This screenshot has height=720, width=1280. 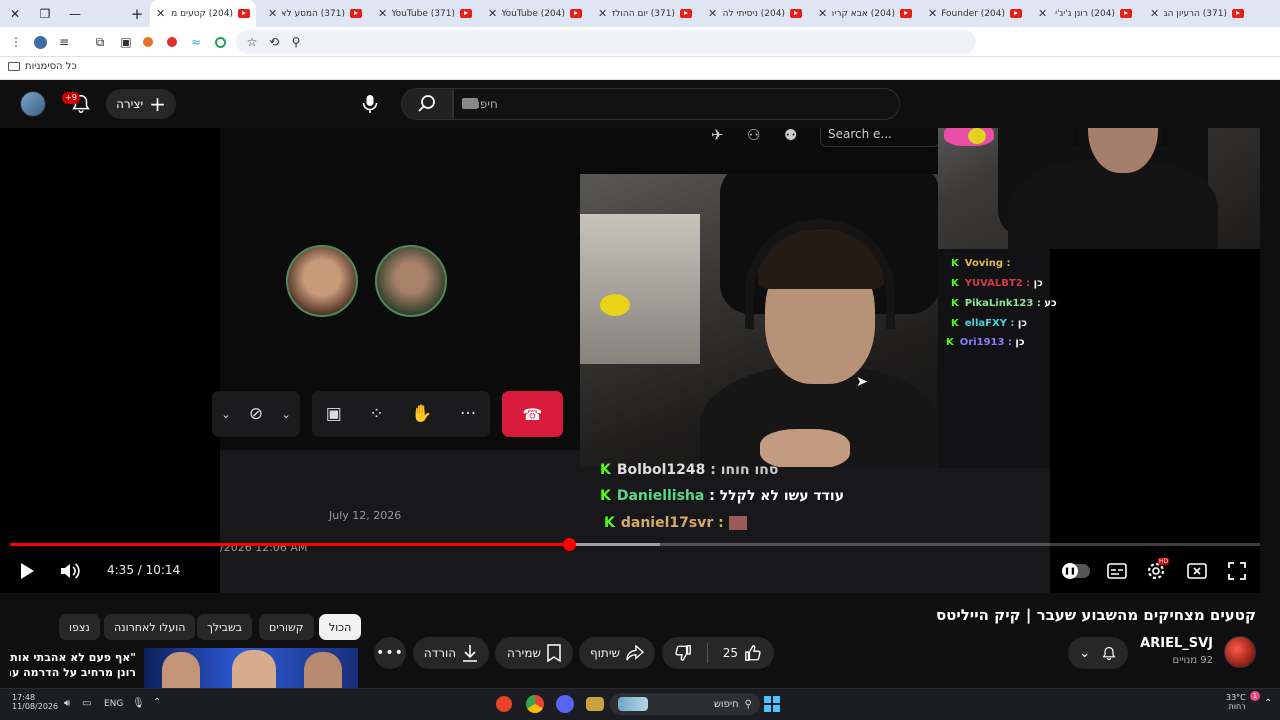 What do you see at coordinates (401, 414) in the screenshot?
I see `meeting-action-controls: ▣ ⁘ ✋ ···` at bounding box center [401, 414].